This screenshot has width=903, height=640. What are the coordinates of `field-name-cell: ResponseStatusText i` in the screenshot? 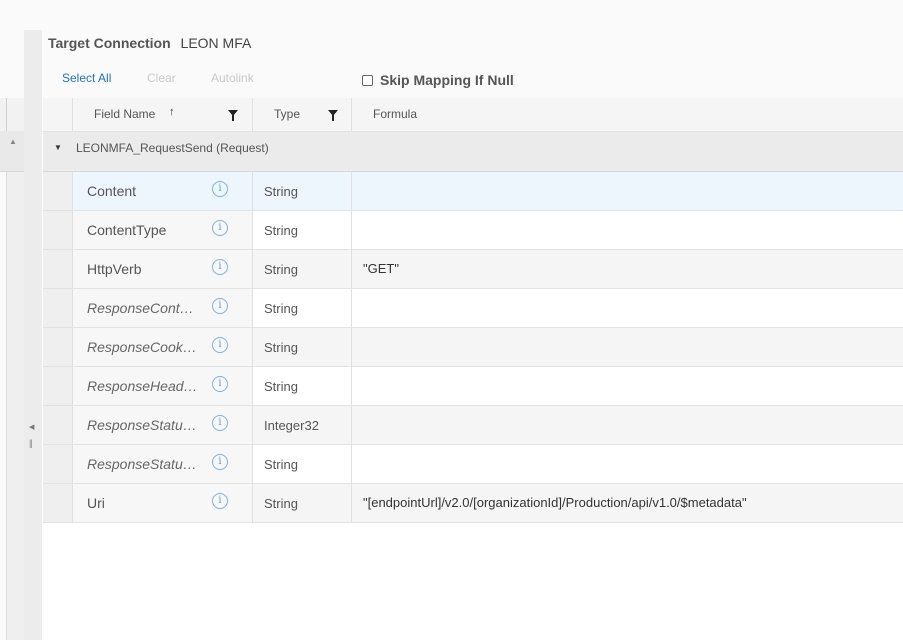 It's located at (163, 464).